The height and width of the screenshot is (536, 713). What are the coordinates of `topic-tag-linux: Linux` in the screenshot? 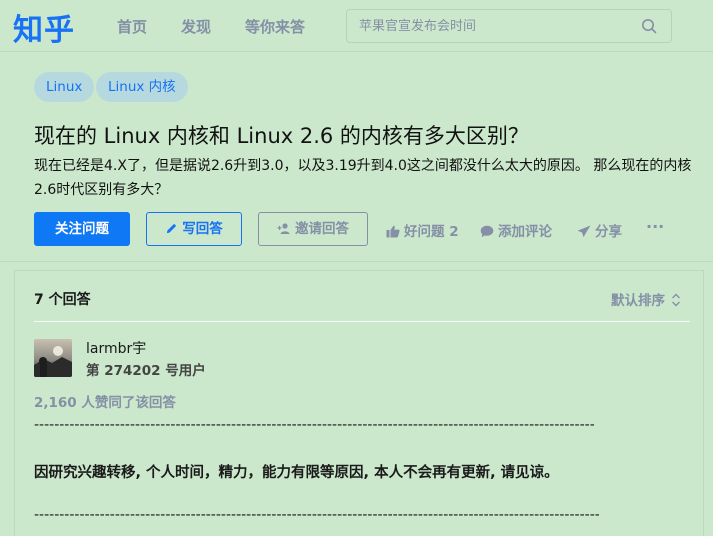 It's located at (64, 87).